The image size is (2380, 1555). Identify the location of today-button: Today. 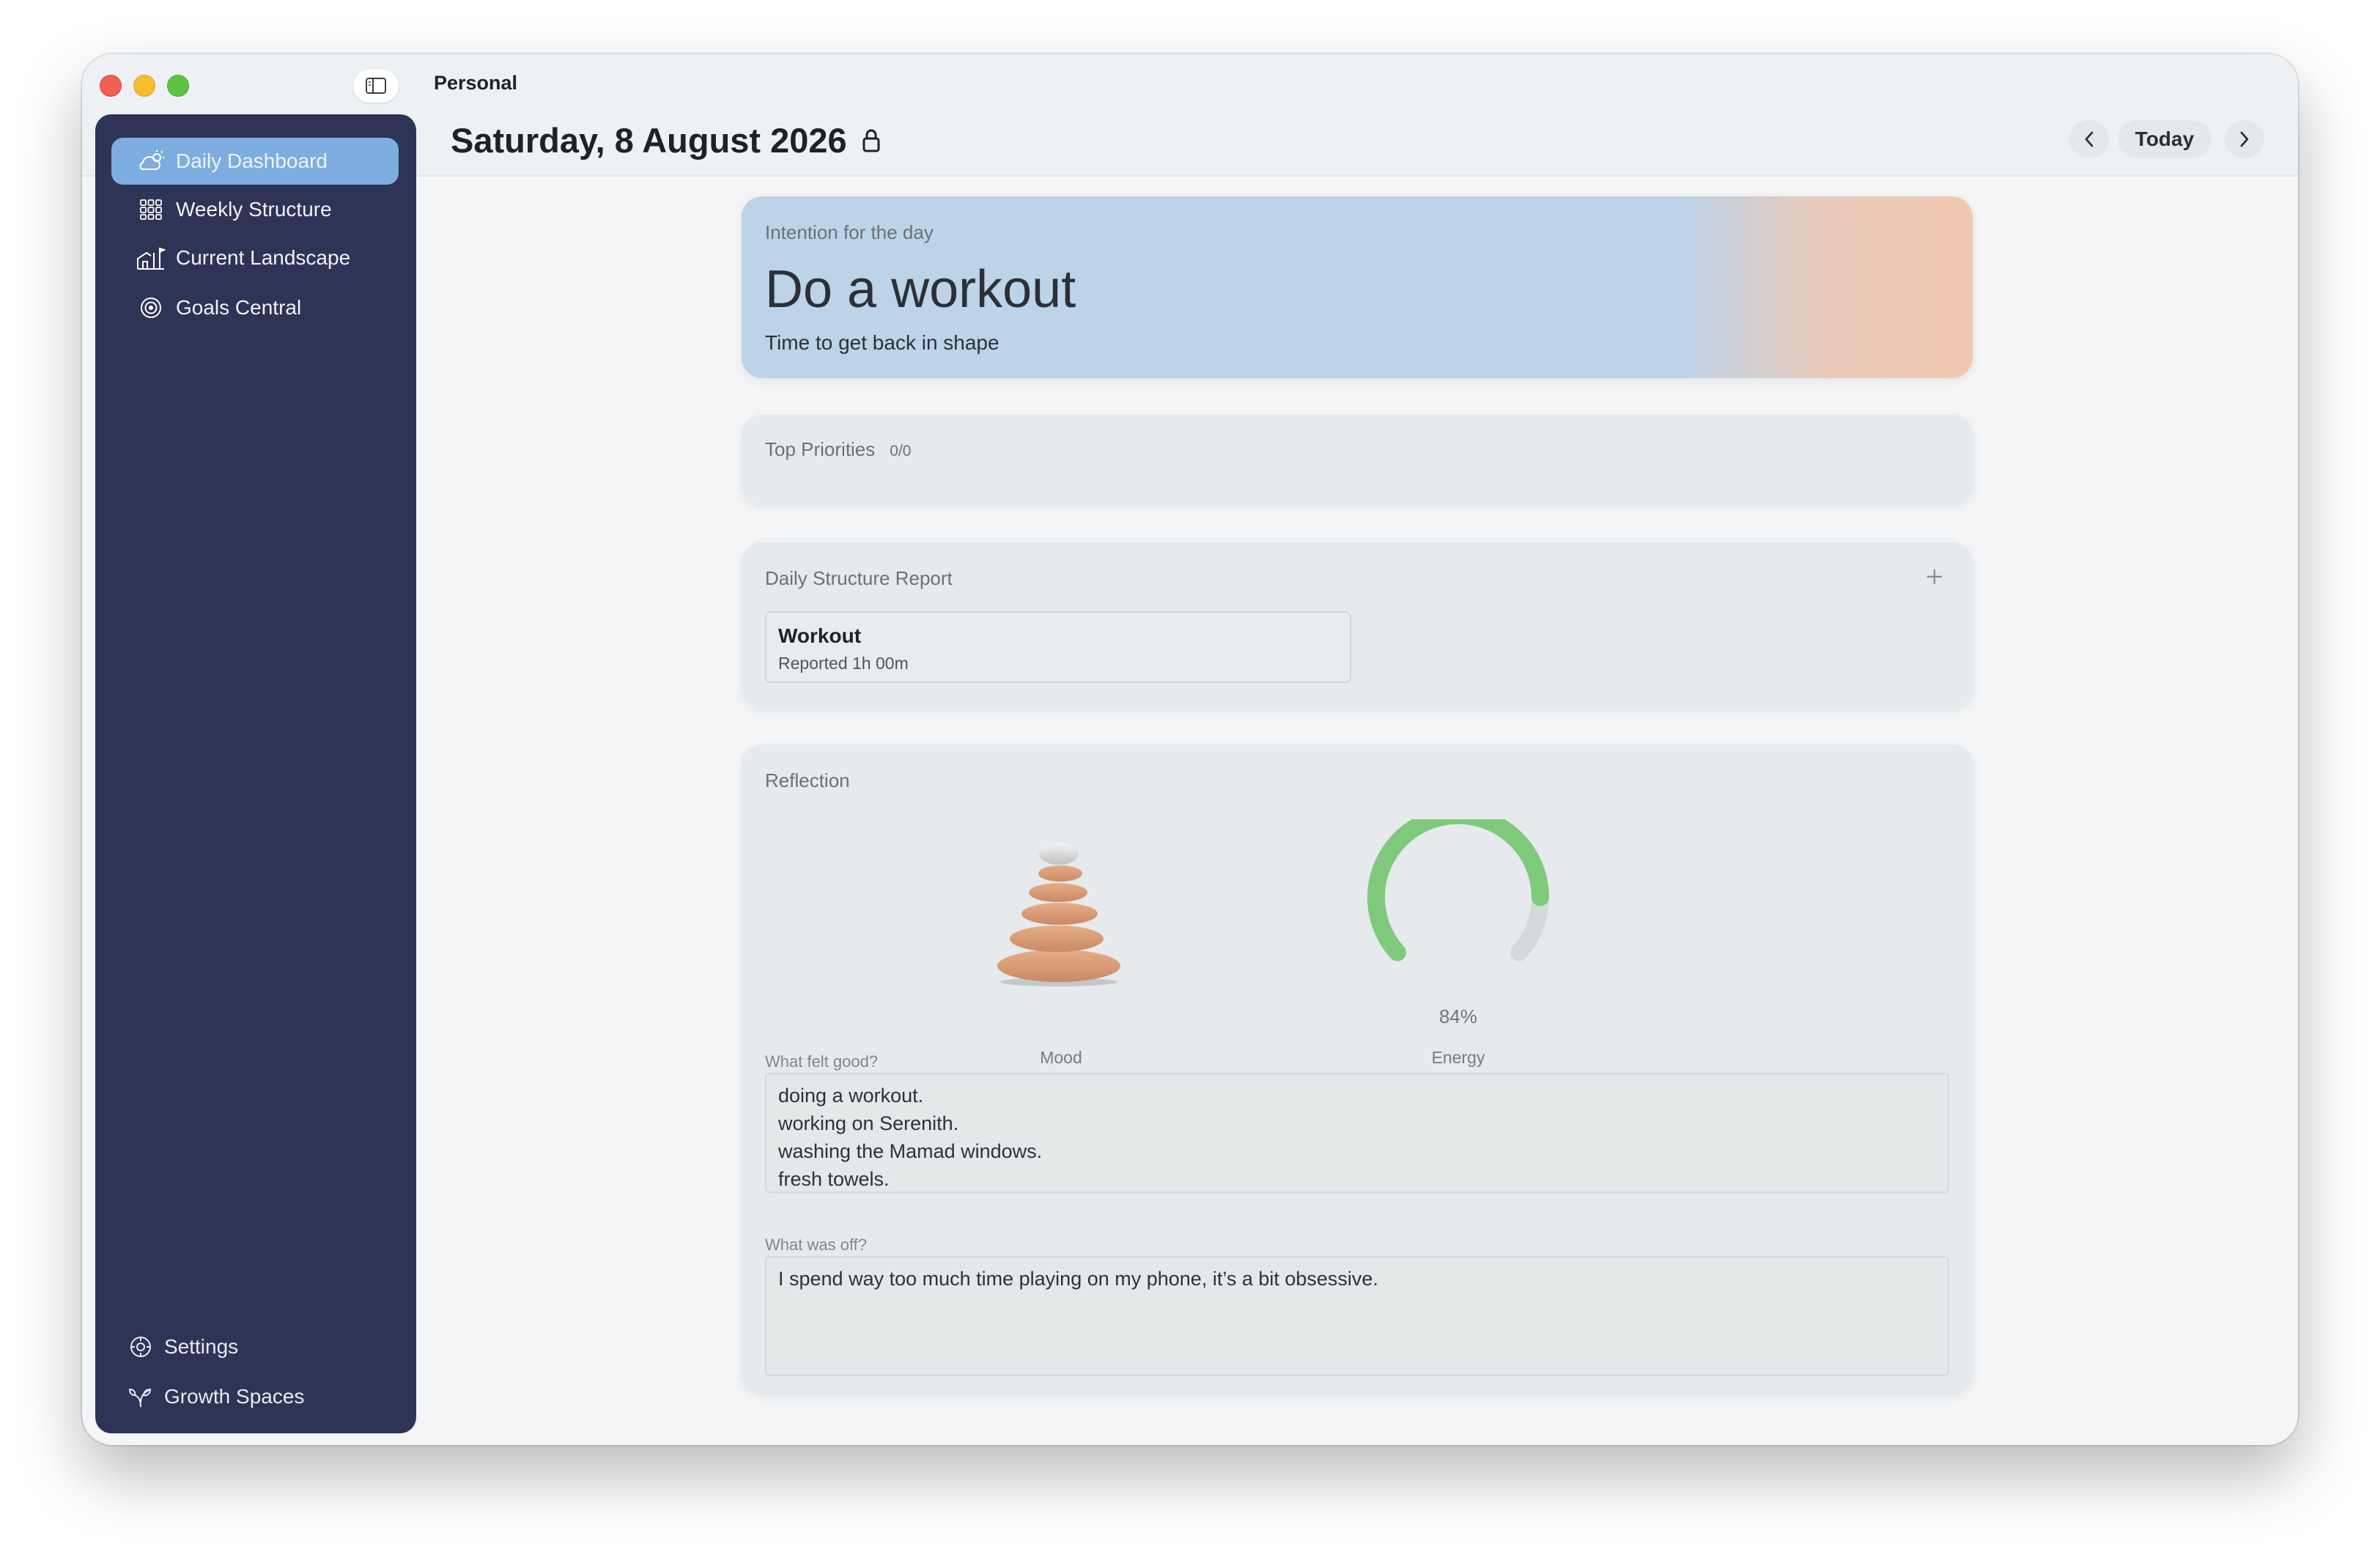
(2164, 139).